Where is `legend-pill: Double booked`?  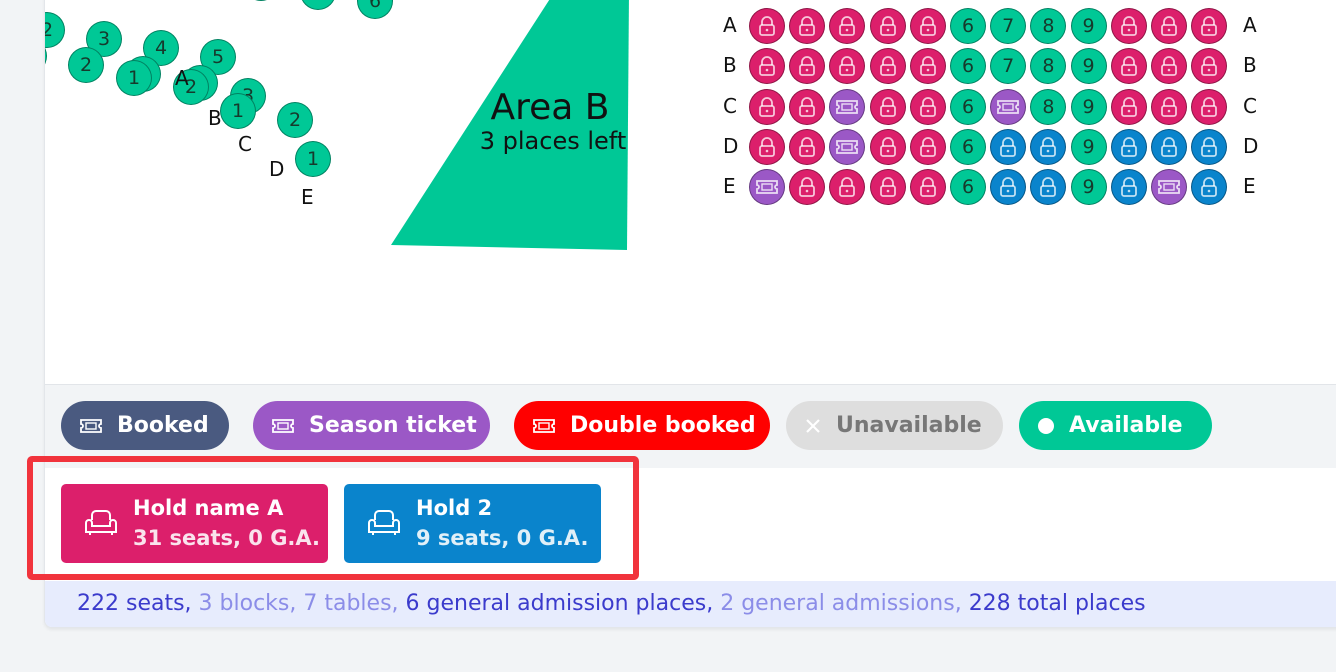 legend-pill: Double booked is located at coordinates (642, 425).